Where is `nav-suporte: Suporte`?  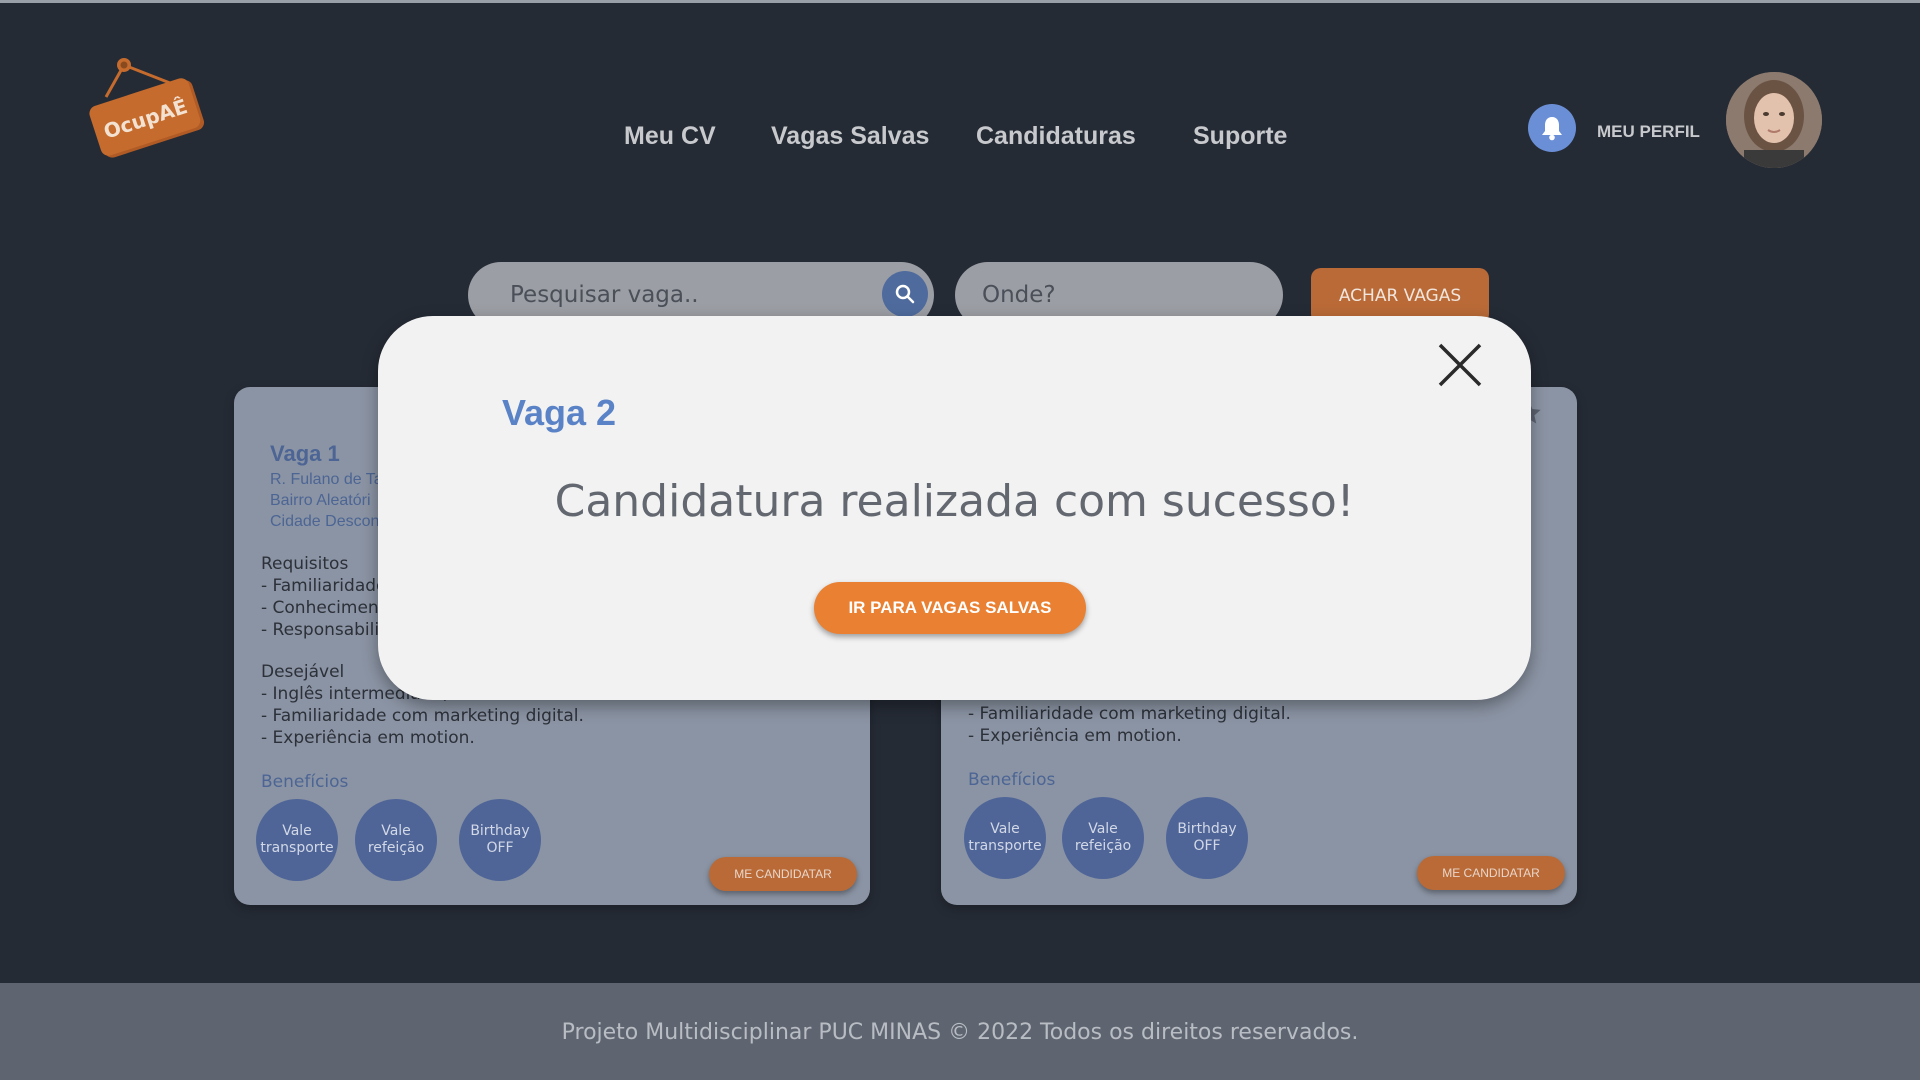 nav-suporte: Suporte is located at coordinates (1240, 136).